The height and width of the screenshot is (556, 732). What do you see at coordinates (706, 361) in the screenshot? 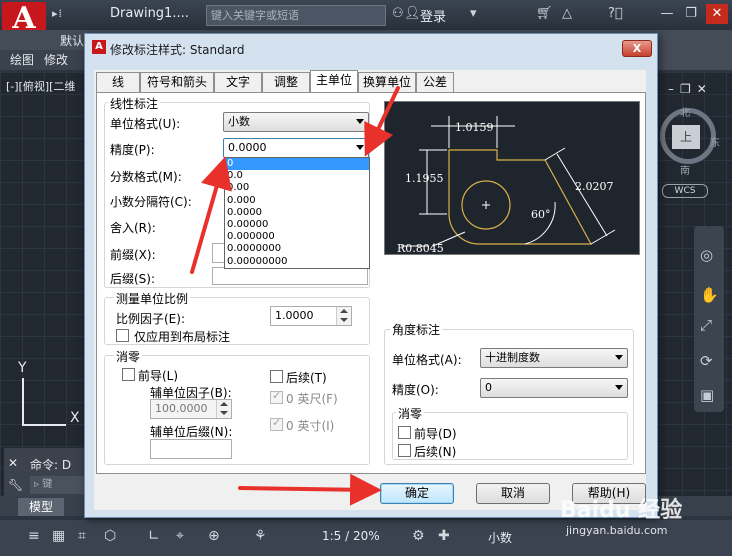
I see `orbit-icon: ⟳` at bounding box center [706, 361].